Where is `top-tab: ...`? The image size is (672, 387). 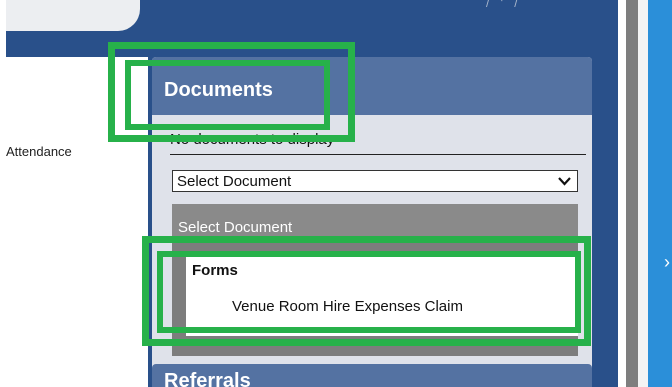
top-tab: ... is located at coordinates (73, 15).